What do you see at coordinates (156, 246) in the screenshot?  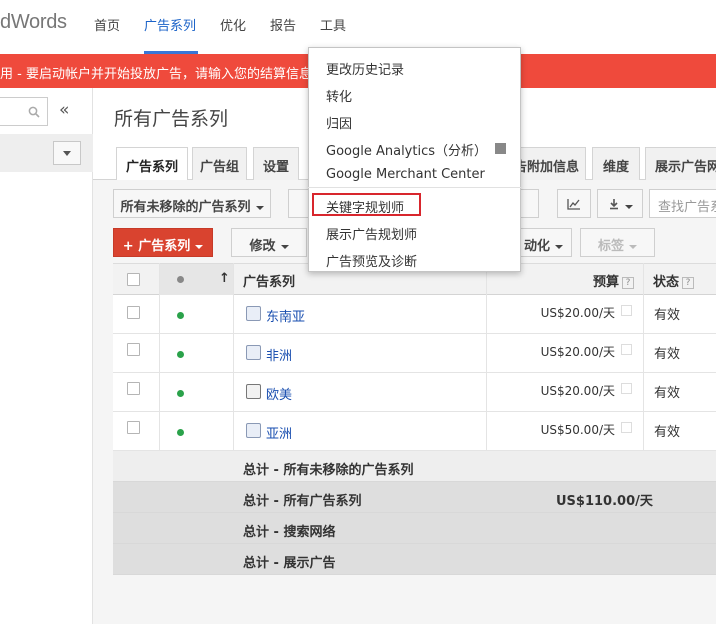 I see `add-campaign-label: + 广告系列` at bounding box center [156, 246].